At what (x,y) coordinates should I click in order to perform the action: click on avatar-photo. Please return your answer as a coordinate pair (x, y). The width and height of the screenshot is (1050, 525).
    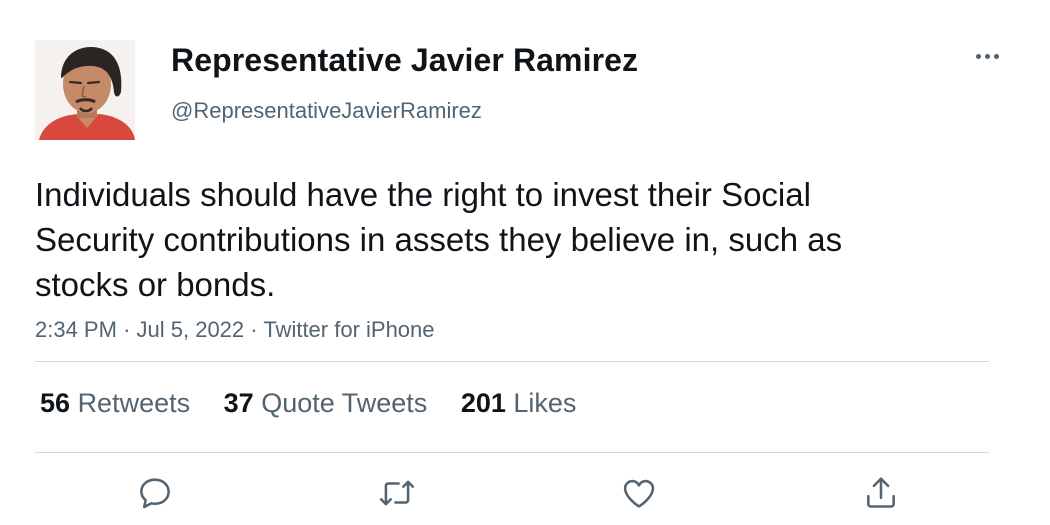
    Looking at the image, I should click on (85, 90).